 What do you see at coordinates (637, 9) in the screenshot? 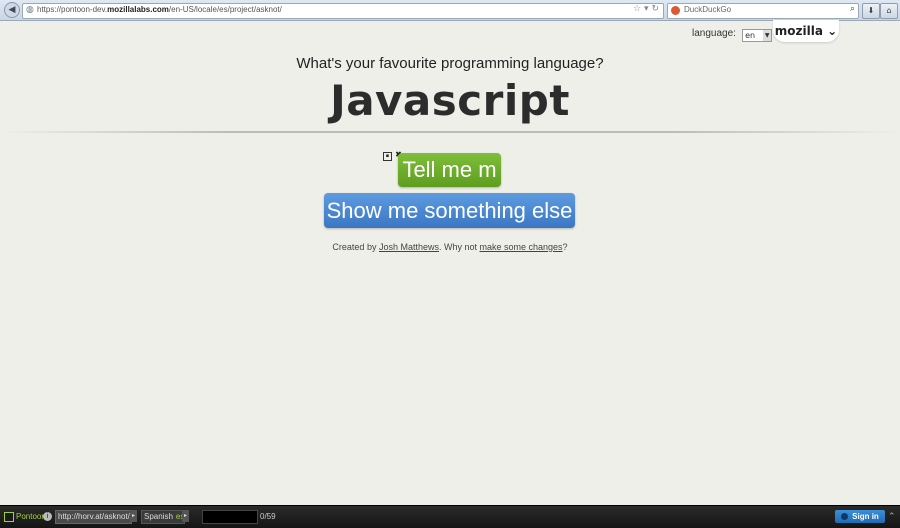
I see `star-icon: ☆` at bounding box center [637, 9].